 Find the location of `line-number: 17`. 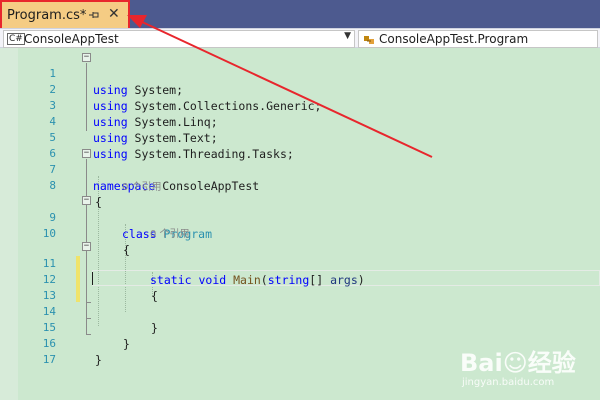

line-number: 17 is located at coordinates (49, 359).